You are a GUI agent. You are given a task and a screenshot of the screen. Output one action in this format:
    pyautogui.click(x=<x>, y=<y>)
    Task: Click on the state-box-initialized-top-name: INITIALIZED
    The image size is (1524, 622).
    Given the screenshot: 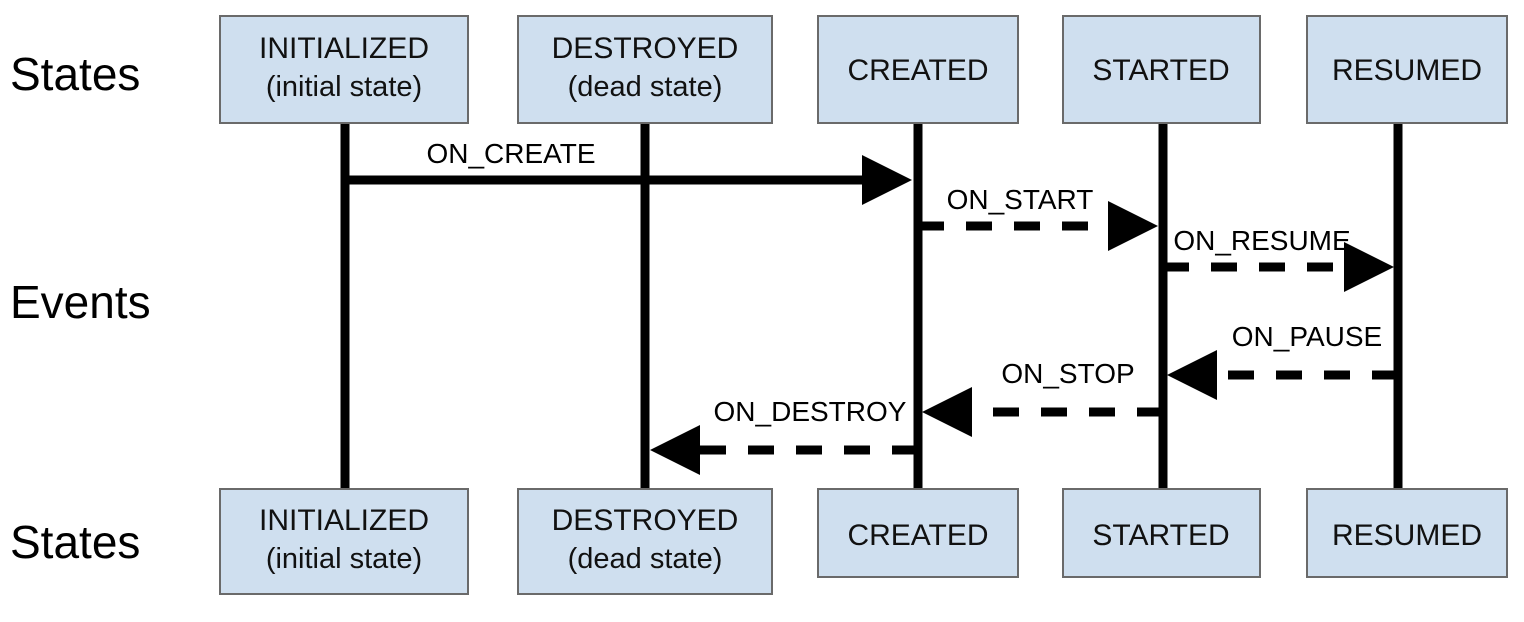 What is the action you would take?
    pyautogui.click(x=344, y=48)
    